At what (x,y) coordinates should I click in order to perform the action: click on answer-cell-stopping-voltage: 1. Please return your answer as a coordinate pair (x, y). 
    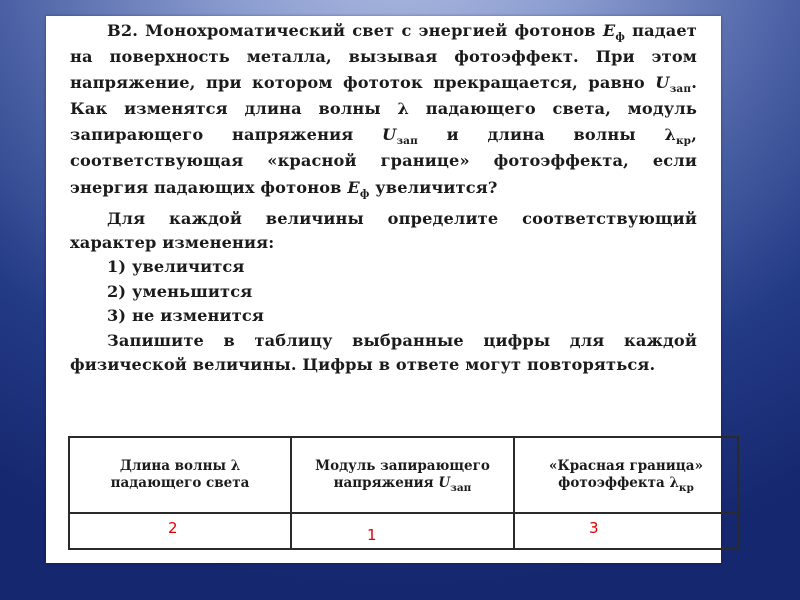
    Looking at the image, I should click on (402, 531).